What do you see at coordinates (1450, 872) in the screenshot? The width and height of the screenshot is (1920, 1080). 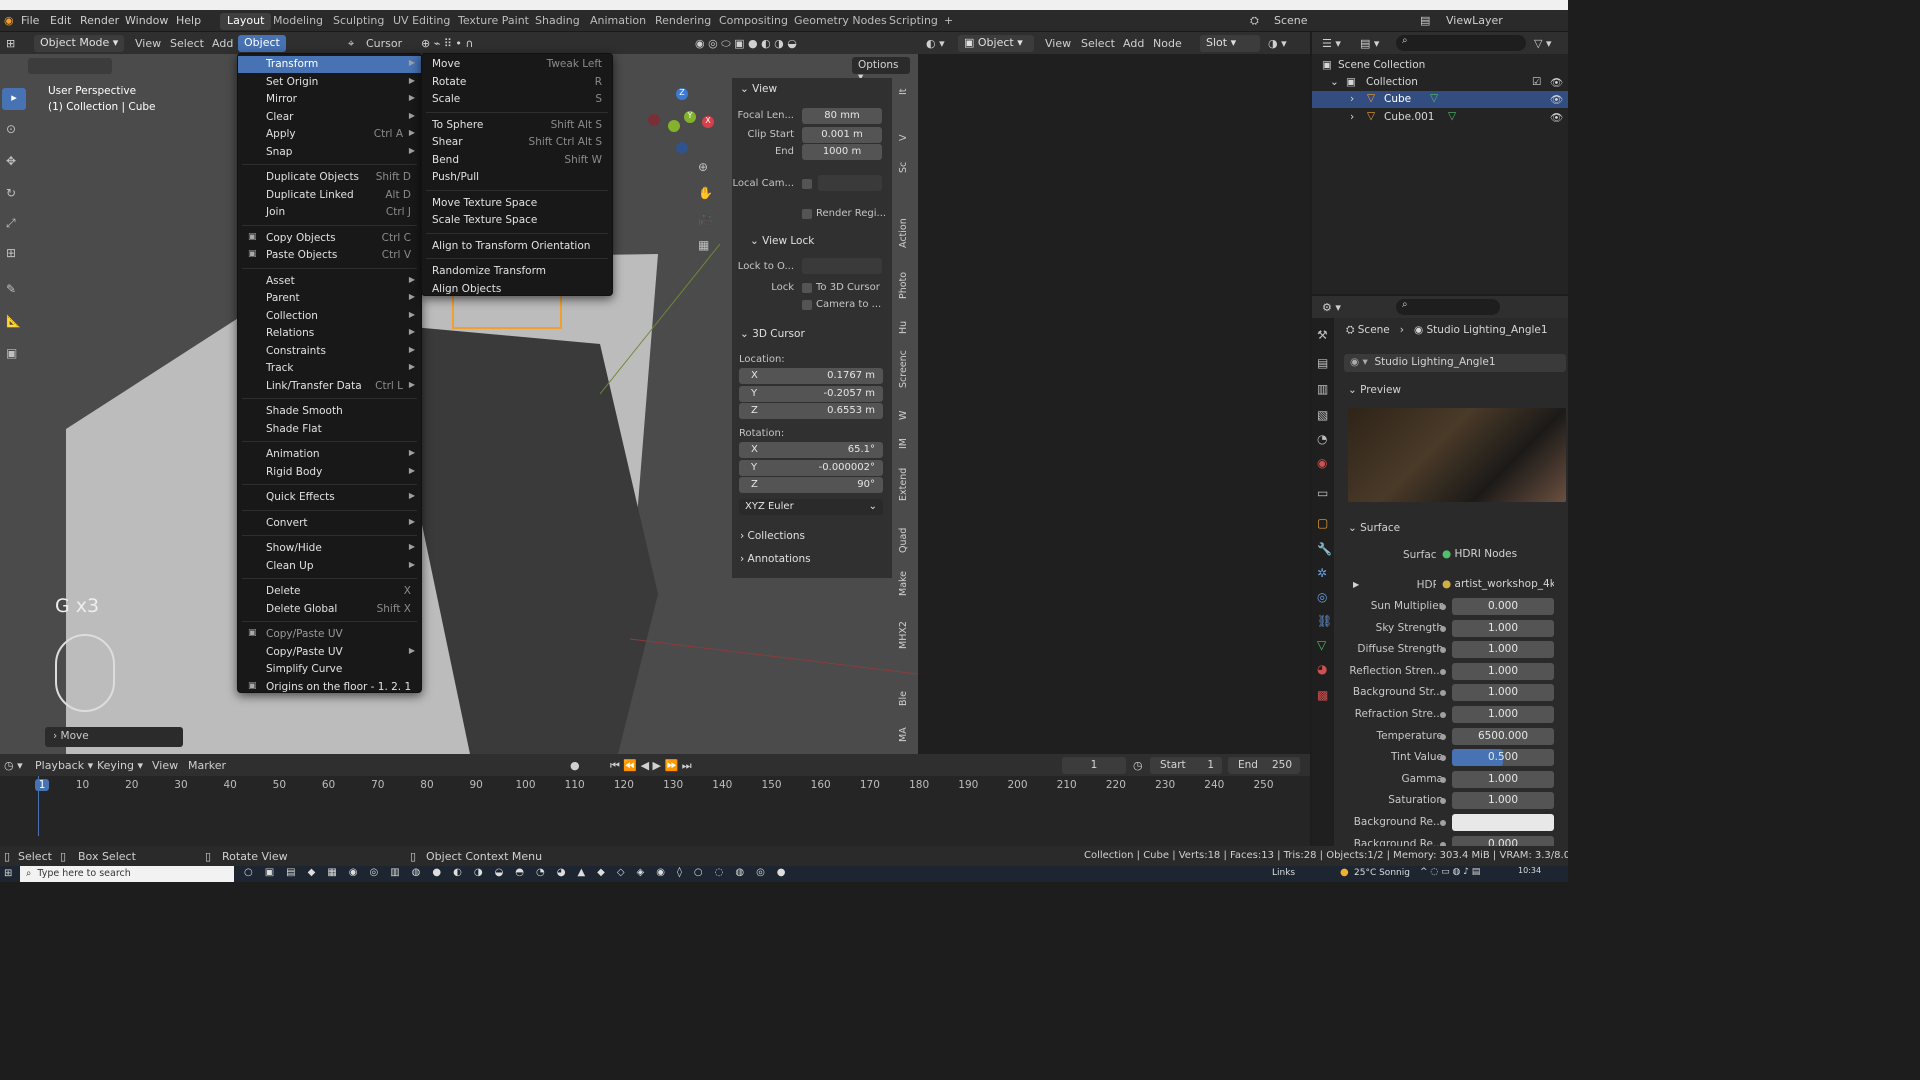 I see `system-tray-icons: ^ ◌ ▭ ◍ ♪ ▤` at bounding box center [1450, 872].